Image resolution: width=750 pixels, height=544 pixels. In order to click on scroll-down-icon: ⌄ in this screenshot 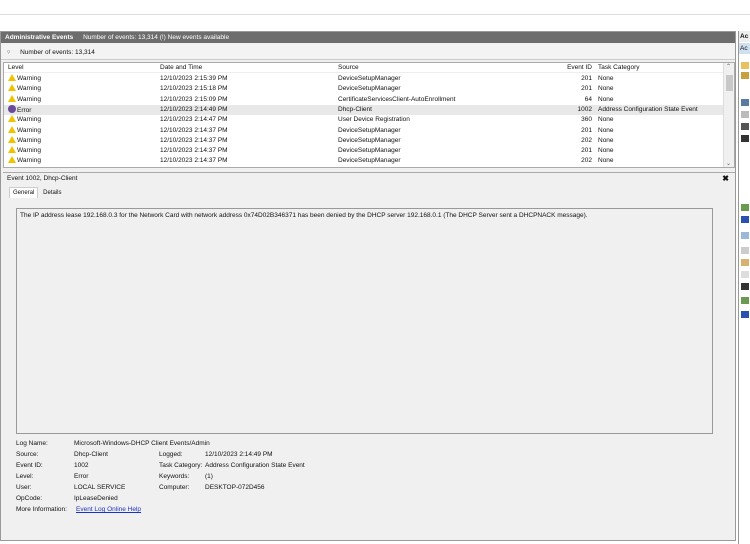, I will do `click(728, 163)`.